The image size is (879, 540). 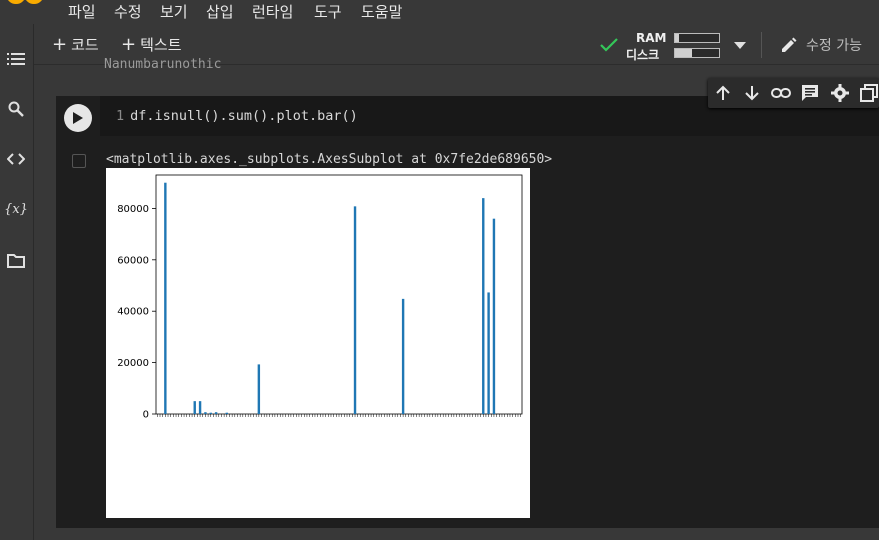 I want to click on resources-dropdown-icon, so click(x=740, y=45).